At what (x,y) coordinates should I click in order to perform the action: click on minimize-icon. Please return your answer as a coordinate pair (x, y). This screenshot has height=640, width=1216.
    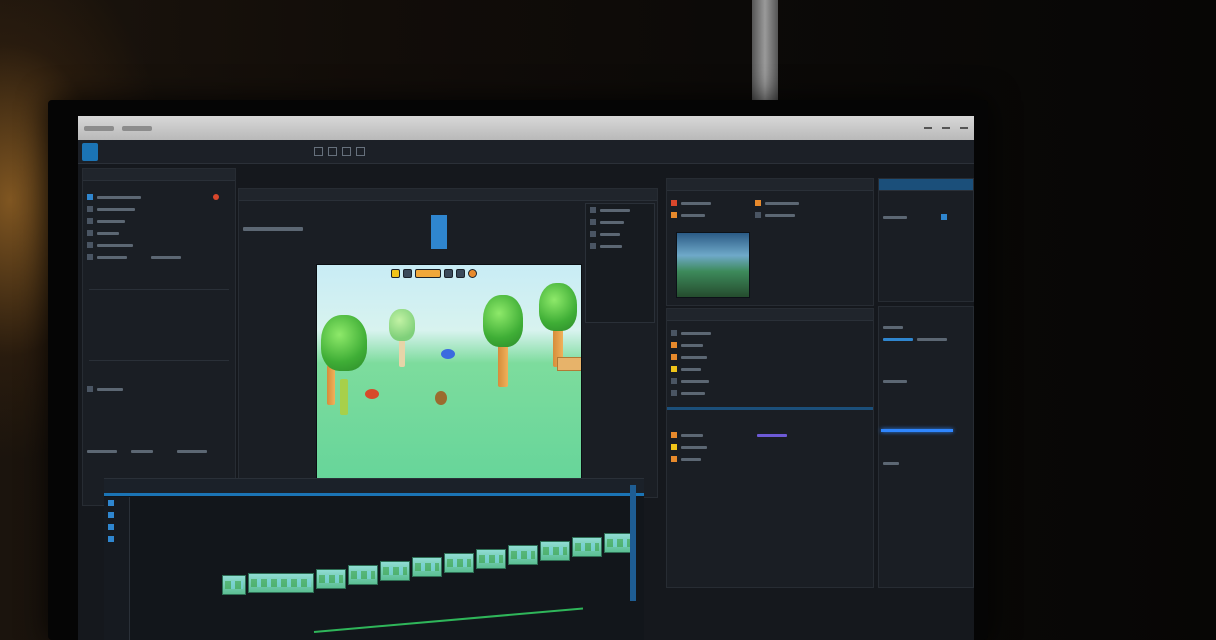
    Looking at the image, I should click on (928, 128).